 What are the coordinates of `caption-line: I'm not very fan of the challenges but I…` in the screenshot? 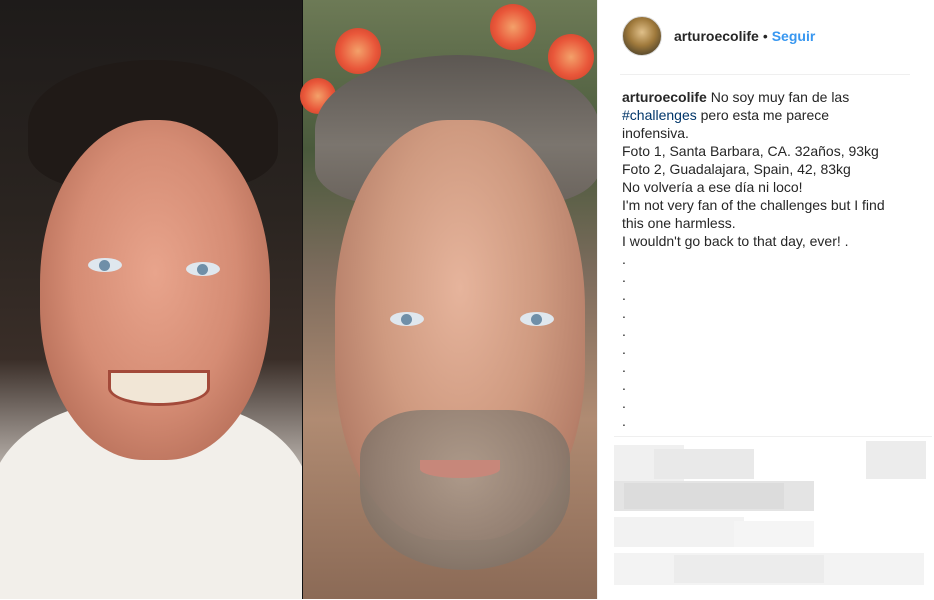 It's located at (753, 205).